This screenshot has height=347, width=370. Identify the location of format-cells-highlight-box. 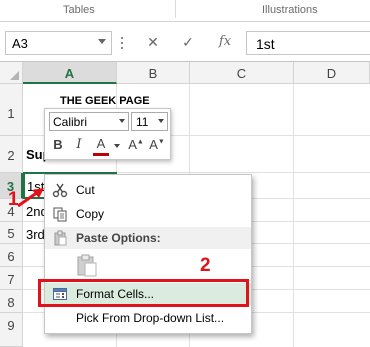
(143, 293).